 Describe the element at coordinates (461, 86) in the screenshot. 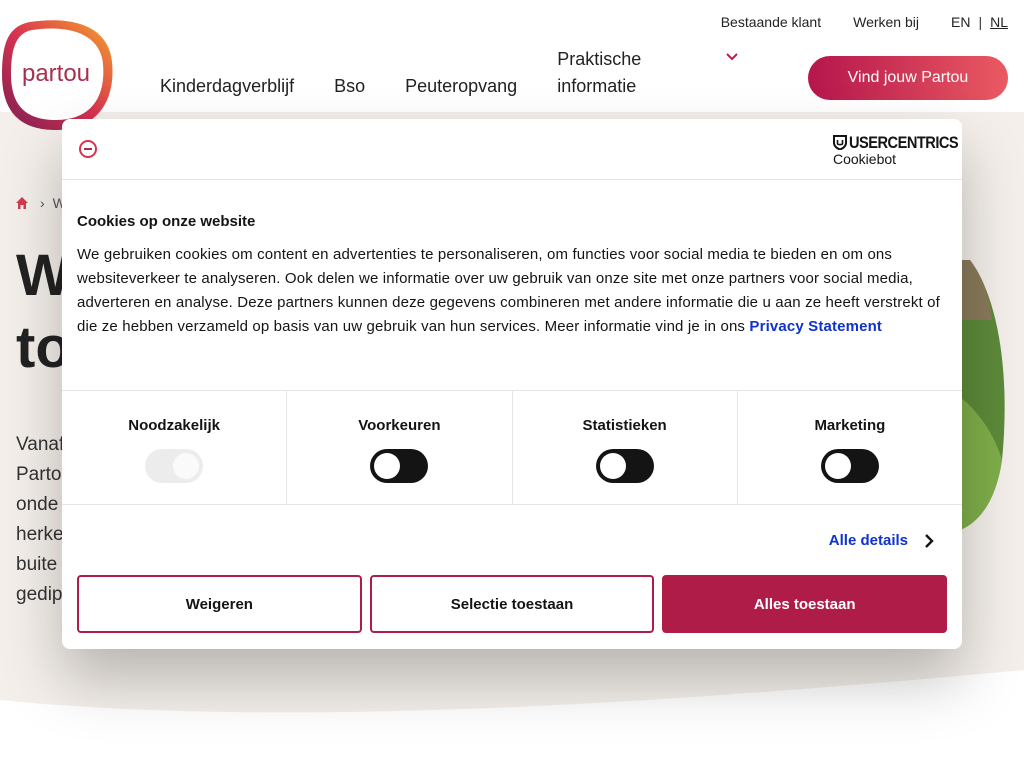

I see `nav-peuteropvang: Peuteropvang` at that location.